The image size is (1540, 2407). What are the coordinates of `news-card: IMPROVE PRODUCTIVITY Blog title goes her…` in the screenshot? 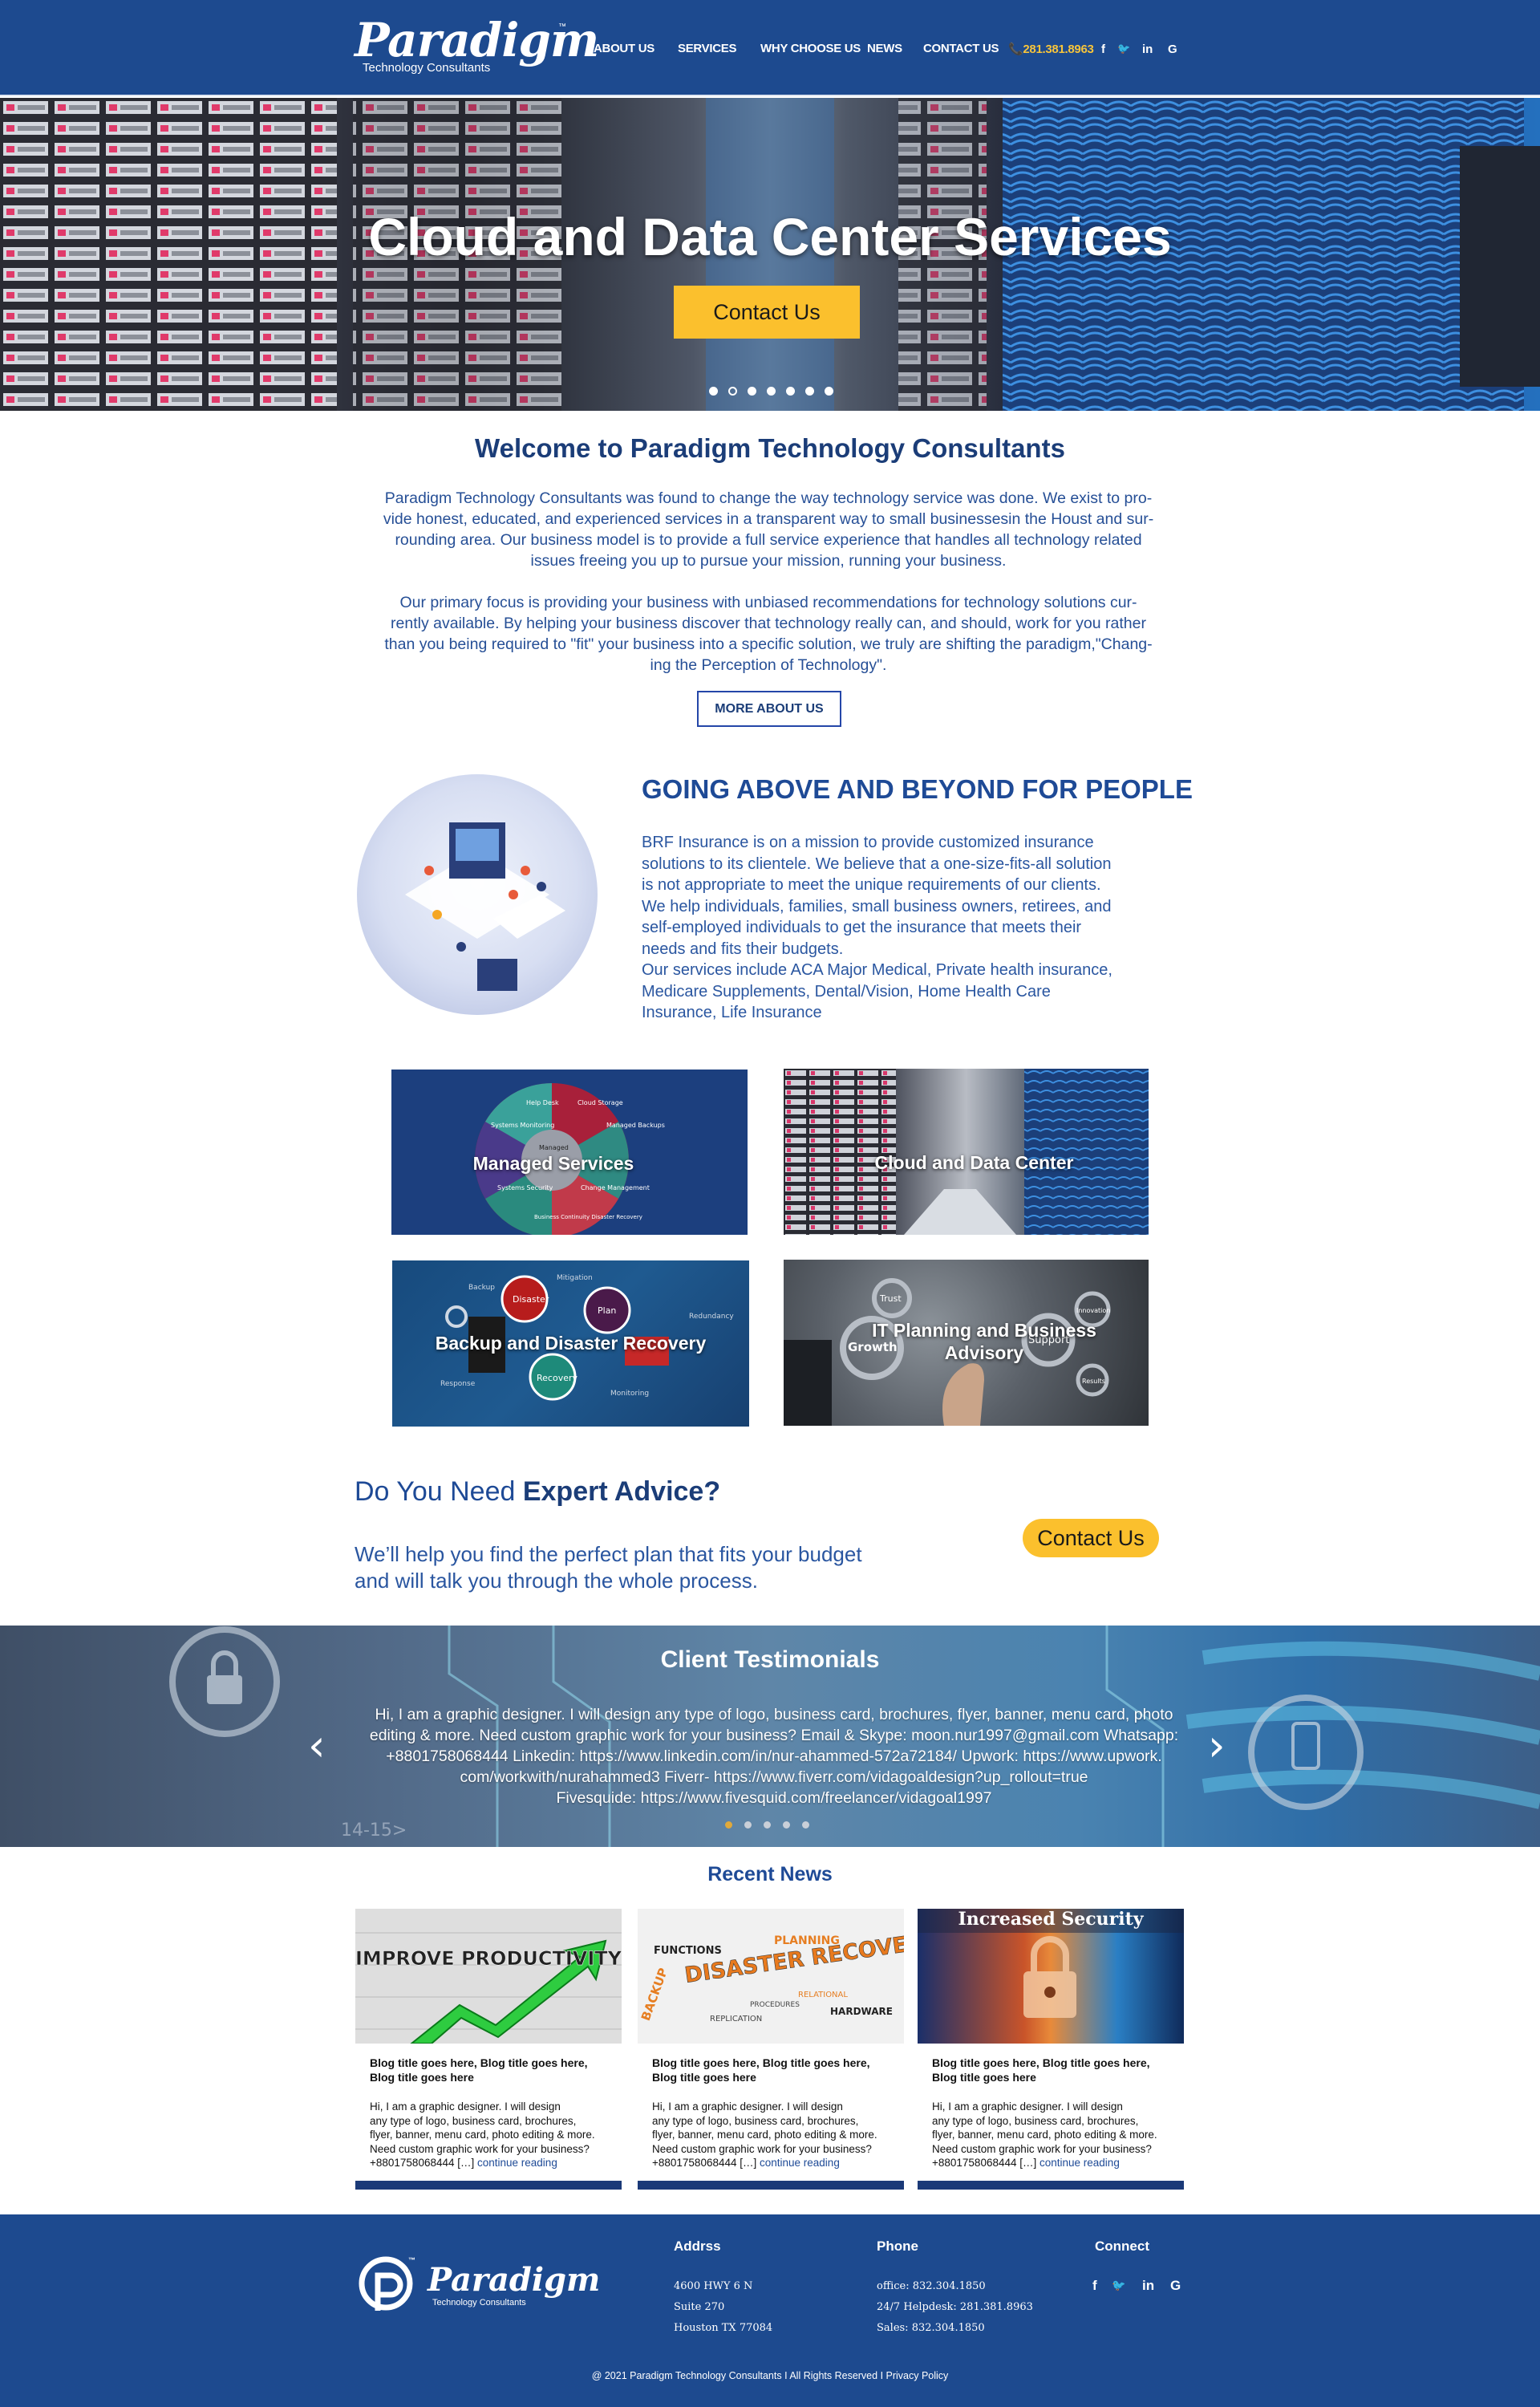 It's located at (488, 2049).